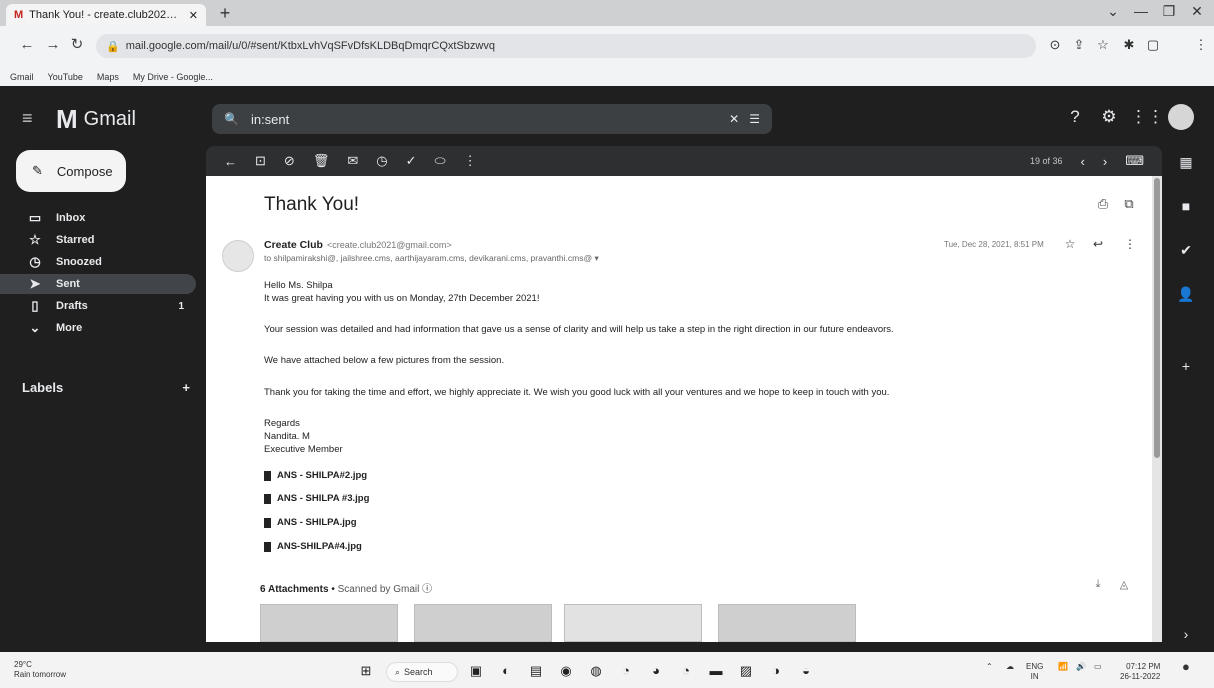 This screenshot has width=1214, height=688. What do you see at coordinates (1169, 13) in the screenshot?
I see `maximize-button: ❐` at bounding box center [1169, 13].